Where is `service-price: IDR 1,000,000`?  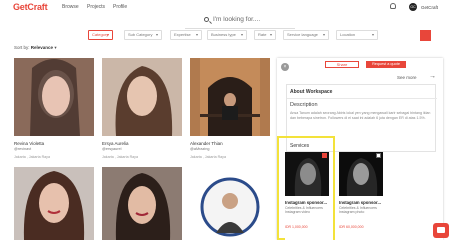 service-price: IDR 1,000,000 is located at coordinates (296, 227).